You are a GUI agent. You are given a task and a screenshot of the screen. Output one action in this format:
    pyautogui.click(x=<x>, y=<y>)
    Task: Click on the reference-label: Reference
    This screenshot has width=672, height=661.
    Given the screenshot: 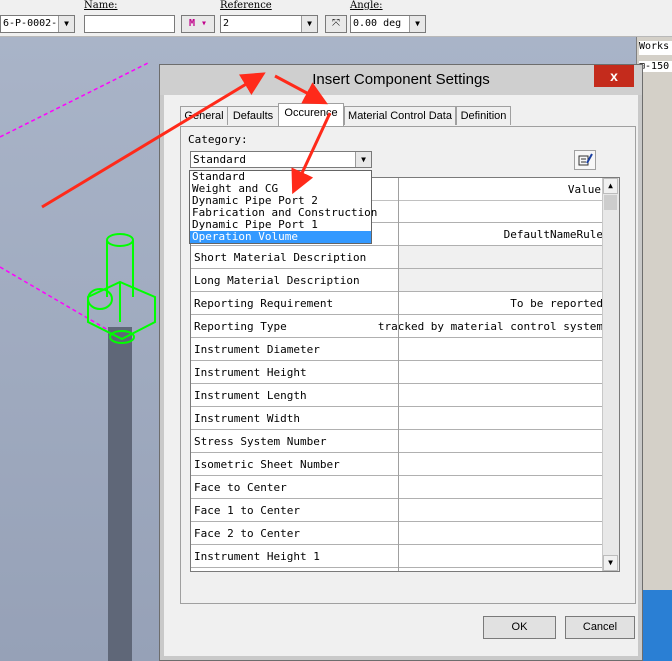 What is the action you would take?
    pyautogui.click(x=246, y=5)
    